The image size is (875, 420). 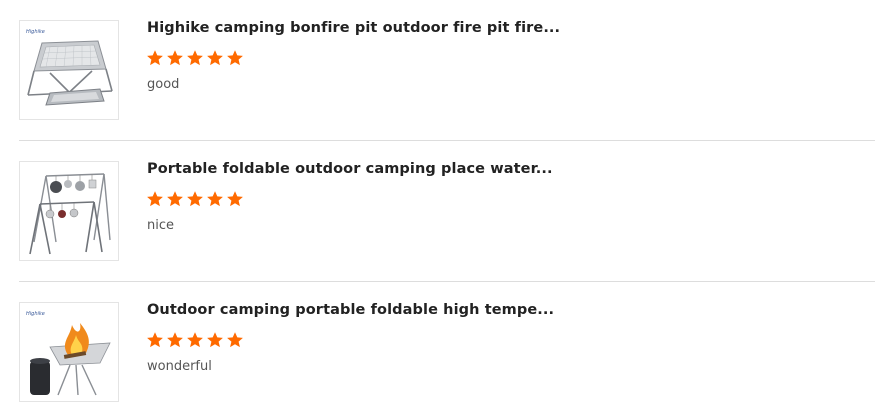 I want to click on hanging-rack-image-icon, so click(x=69, y=211).